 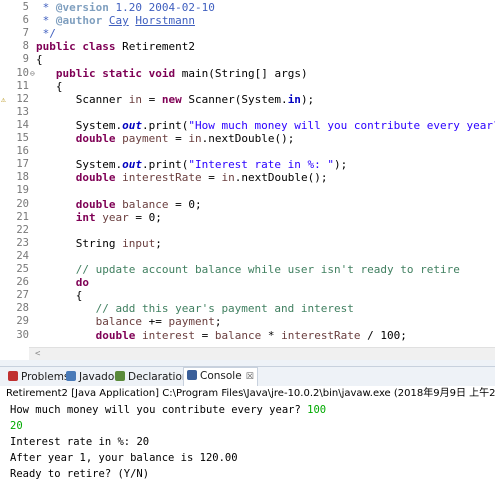 I want to click on tab-label: Problems, so click(x=45, y=377).